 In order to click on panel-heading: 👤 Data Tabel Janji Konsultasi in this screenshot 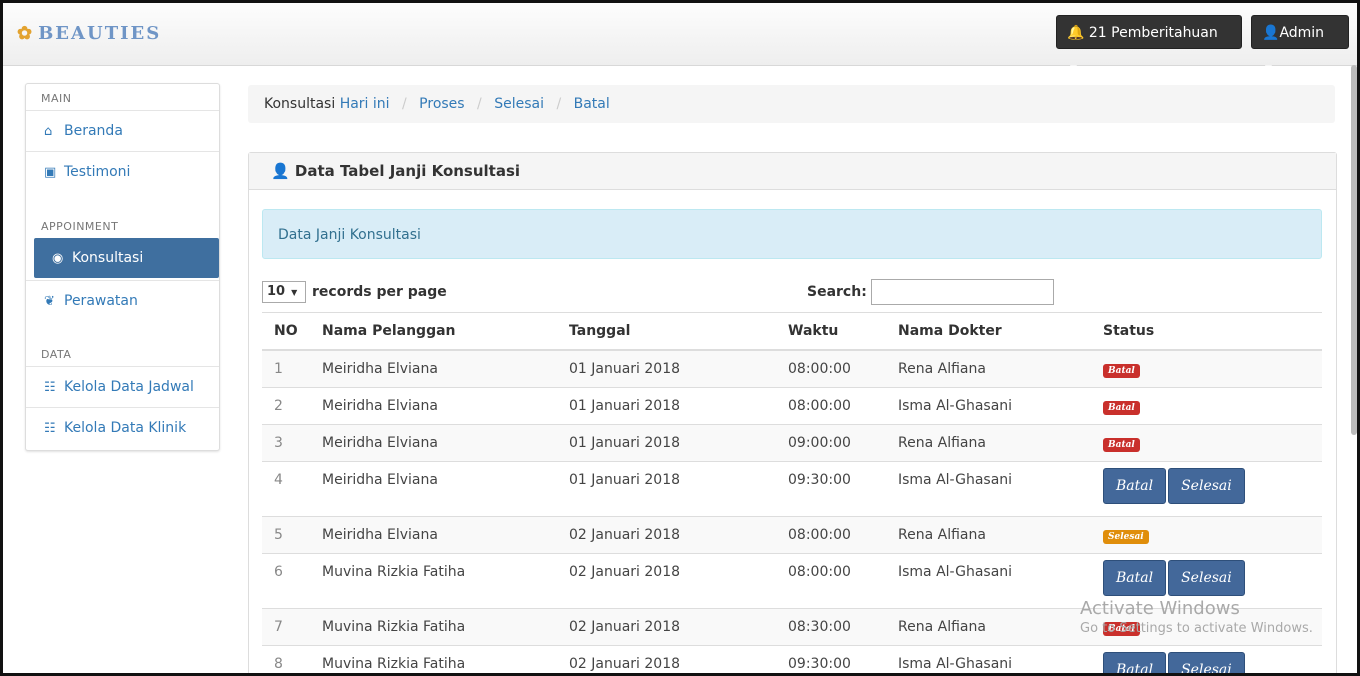, I will do `click(792, 171)`.